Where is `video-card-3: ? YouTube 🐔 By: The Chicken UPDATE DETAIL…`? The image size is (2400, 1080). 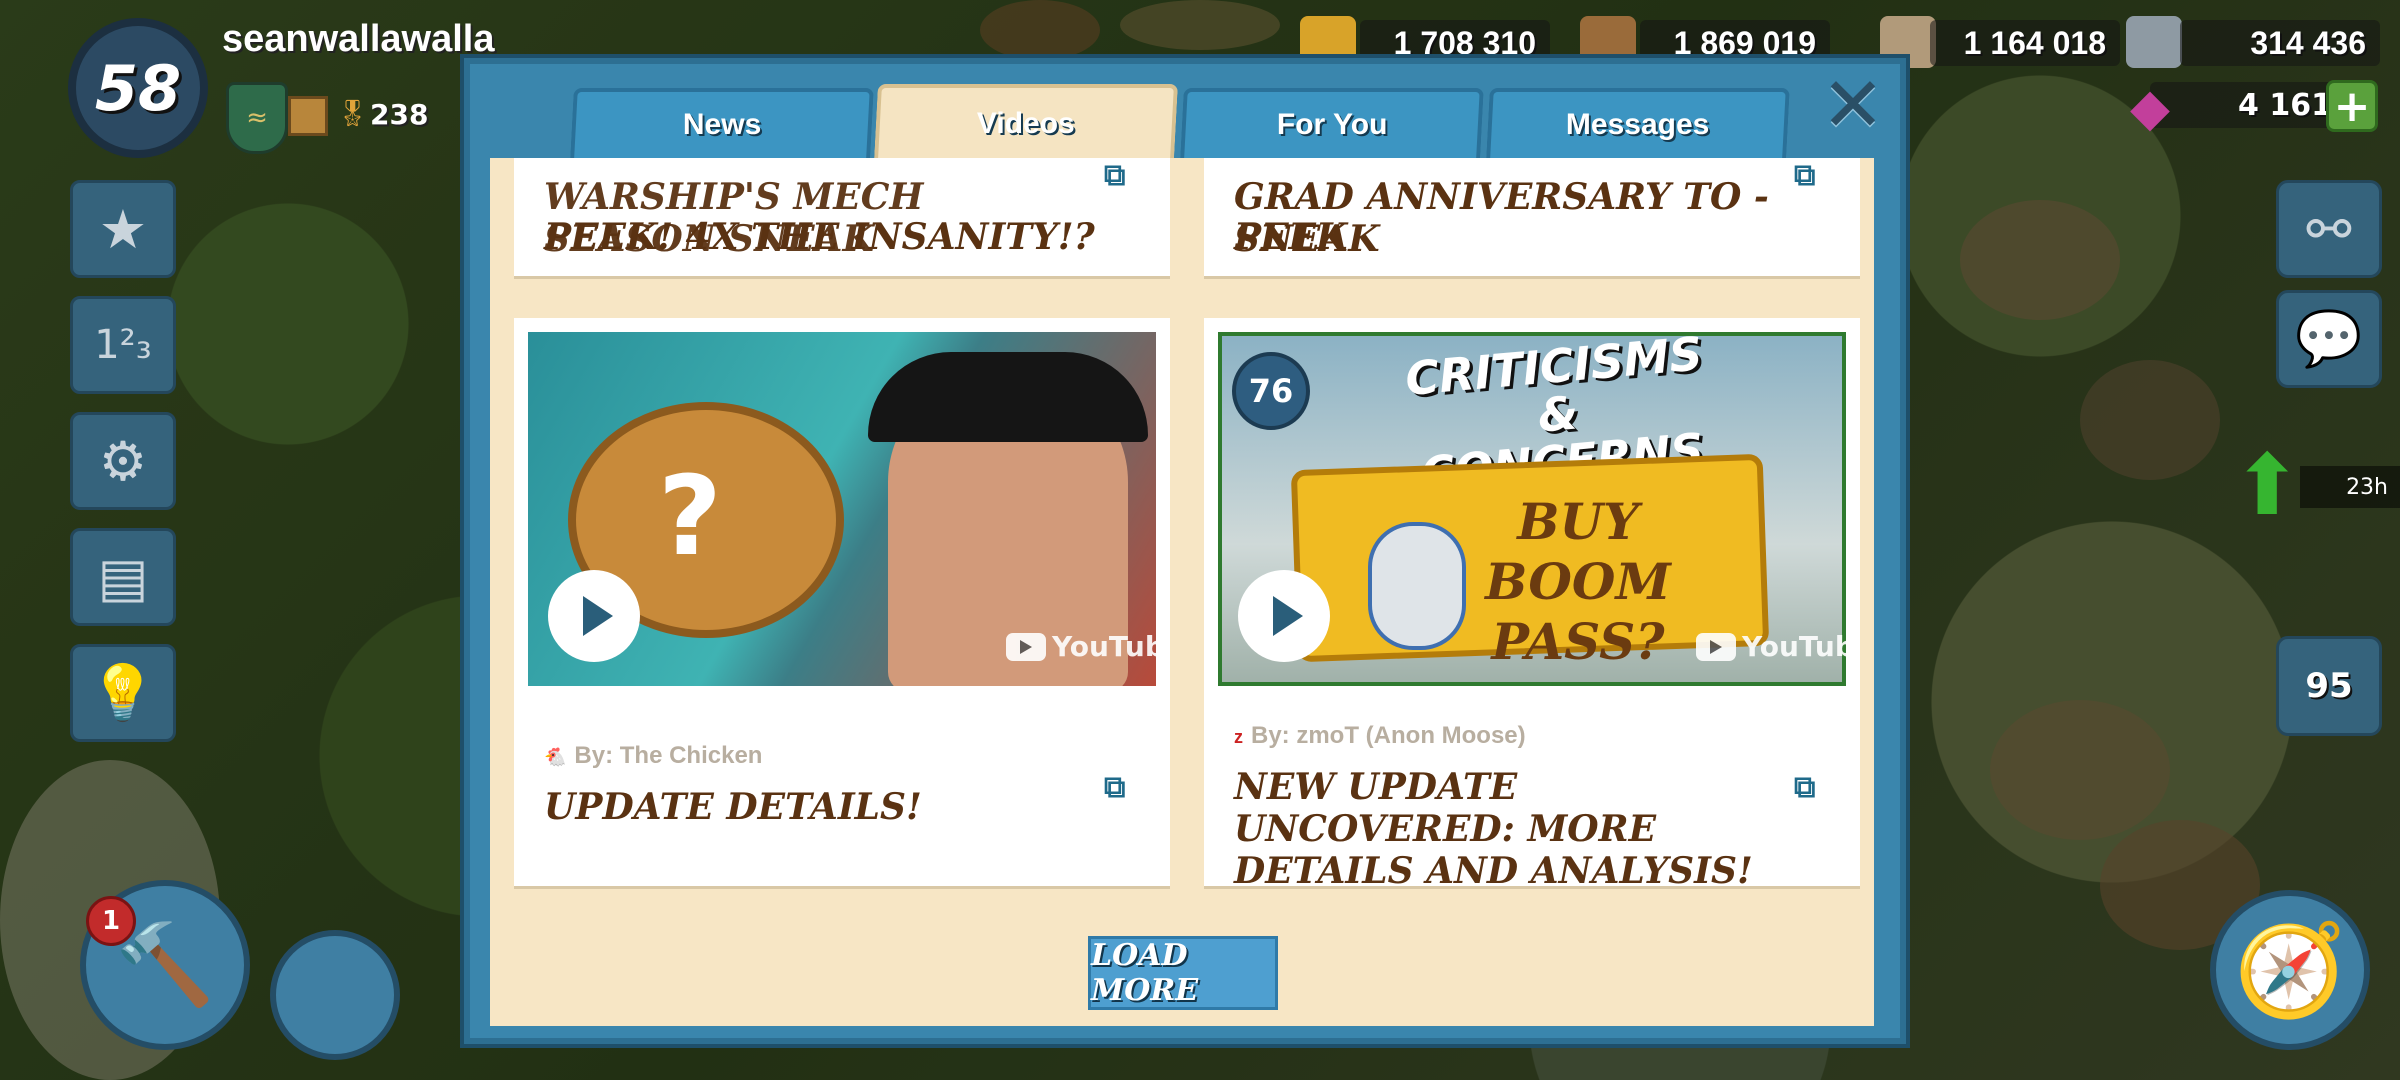 video-card-3: ? YouTube 🐔 By: The Chicken UPDATE DETAIL… is located at coordinates (842, 602).